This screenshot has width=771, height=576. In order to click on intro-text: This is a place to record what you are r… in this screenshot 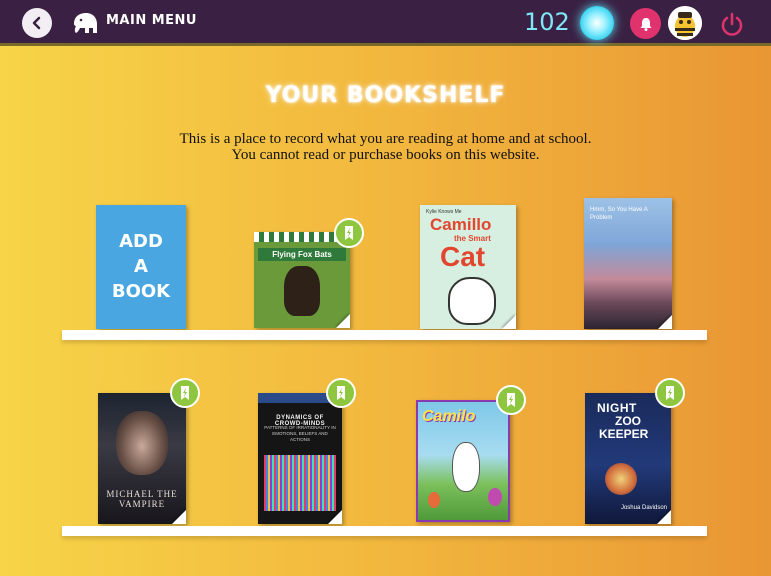, I will do `click(385, 147)`.